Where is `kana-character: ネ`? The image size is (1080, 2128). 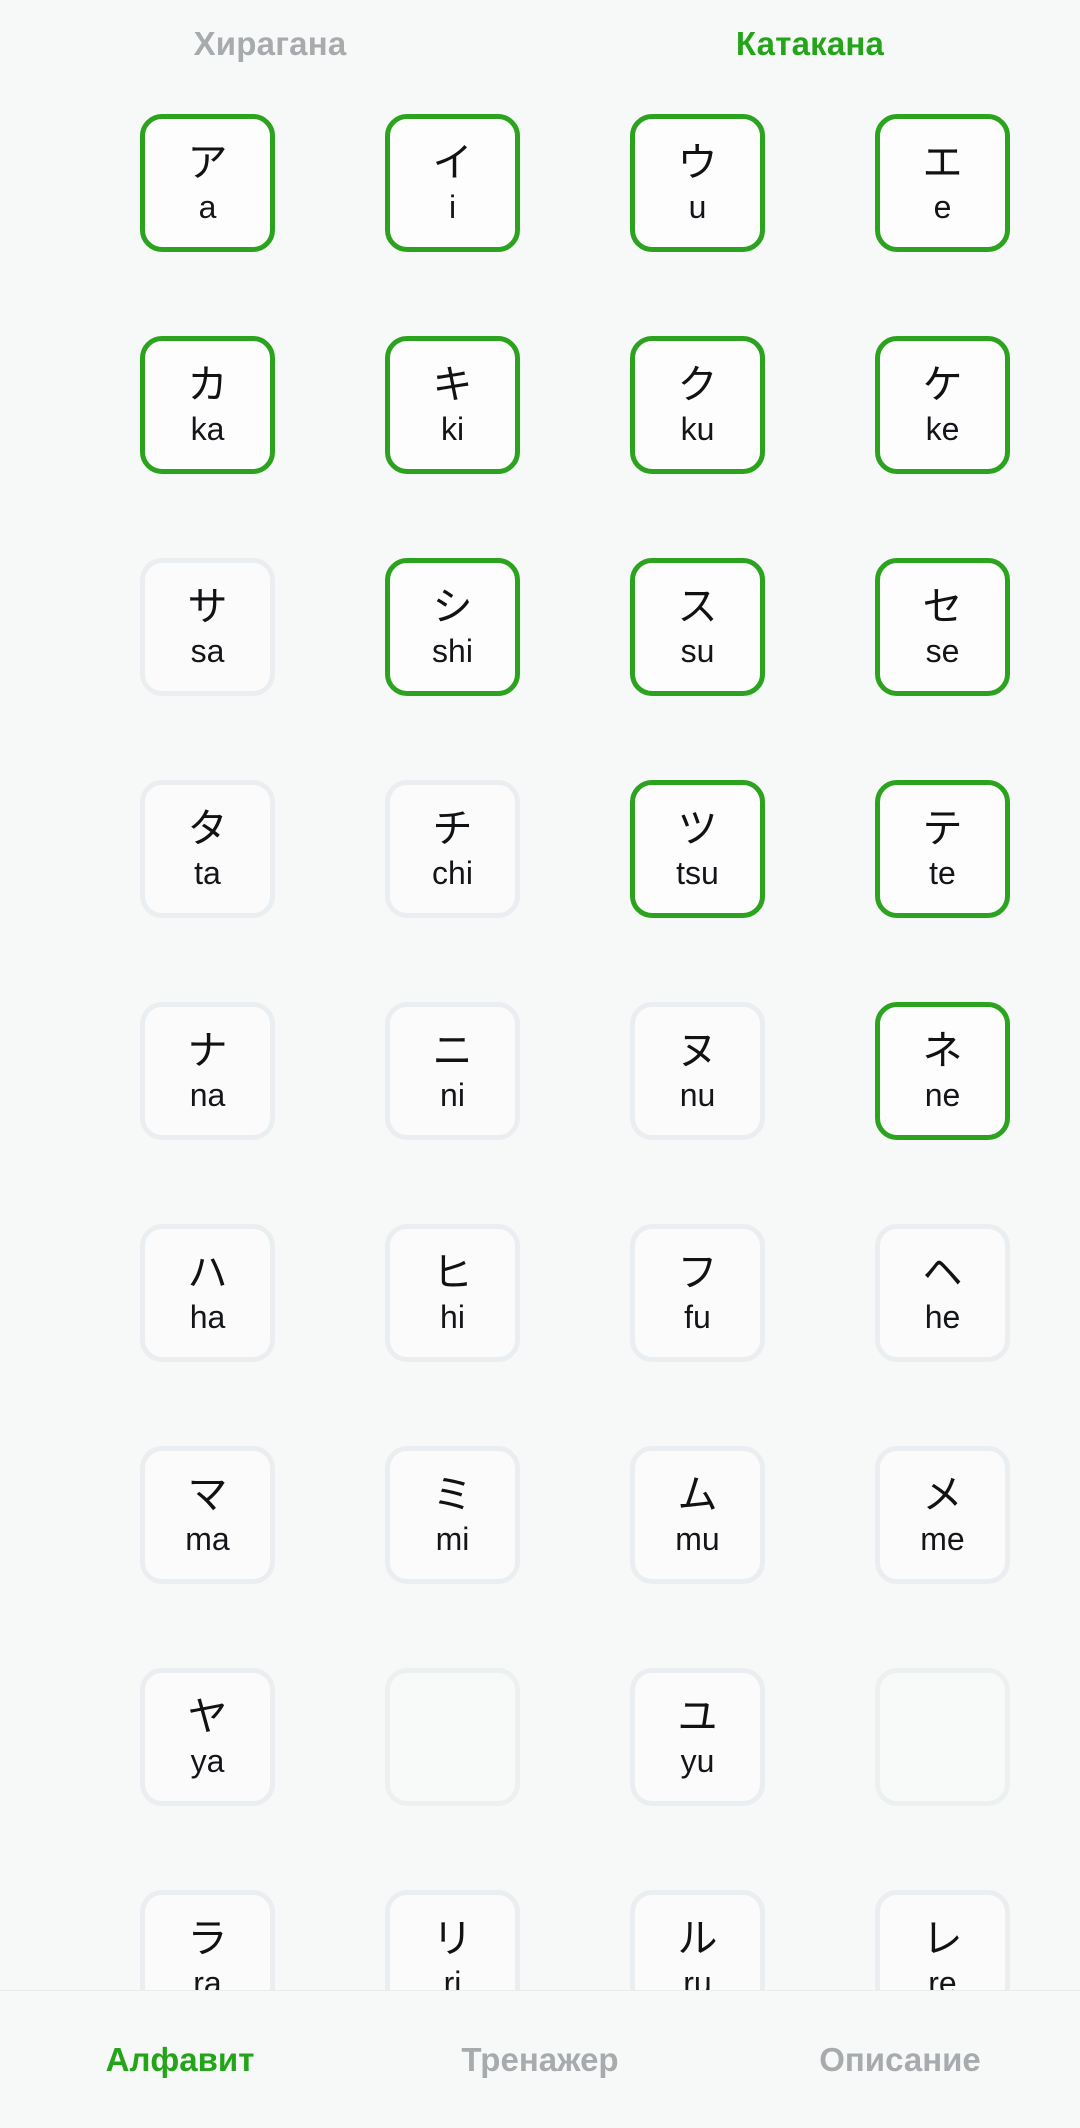 kana-character: ネ is located at coordinates (942, 1051).